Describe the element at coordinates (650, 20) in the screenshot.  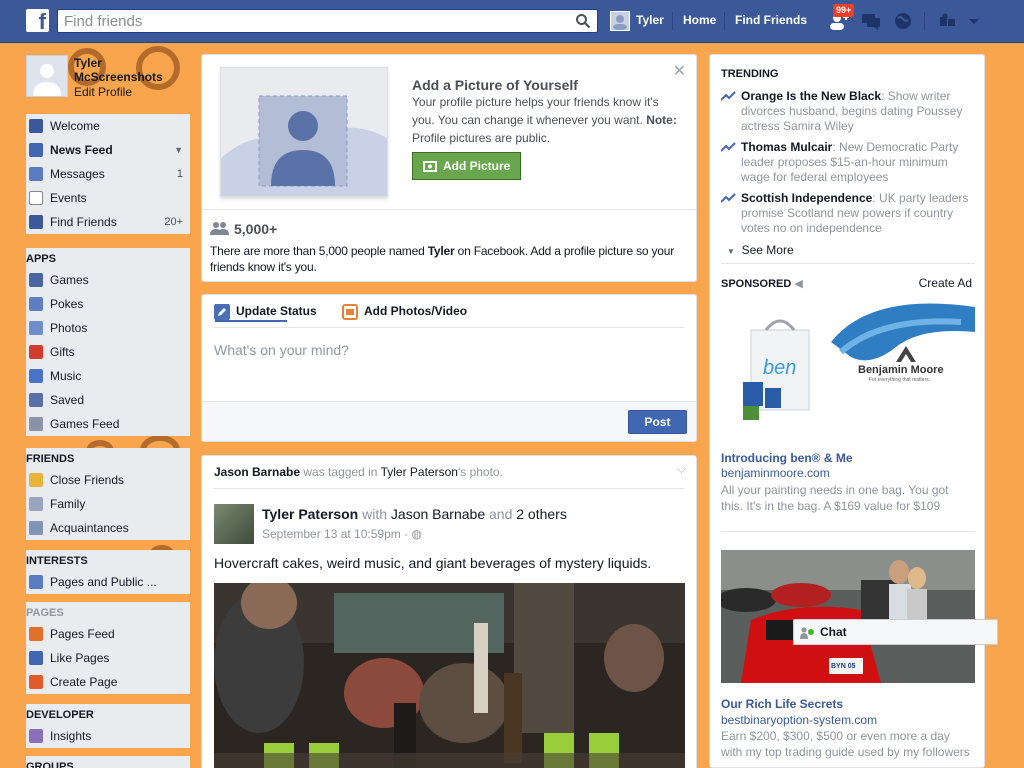
I see `nav-user-link: Tyler` at that location.